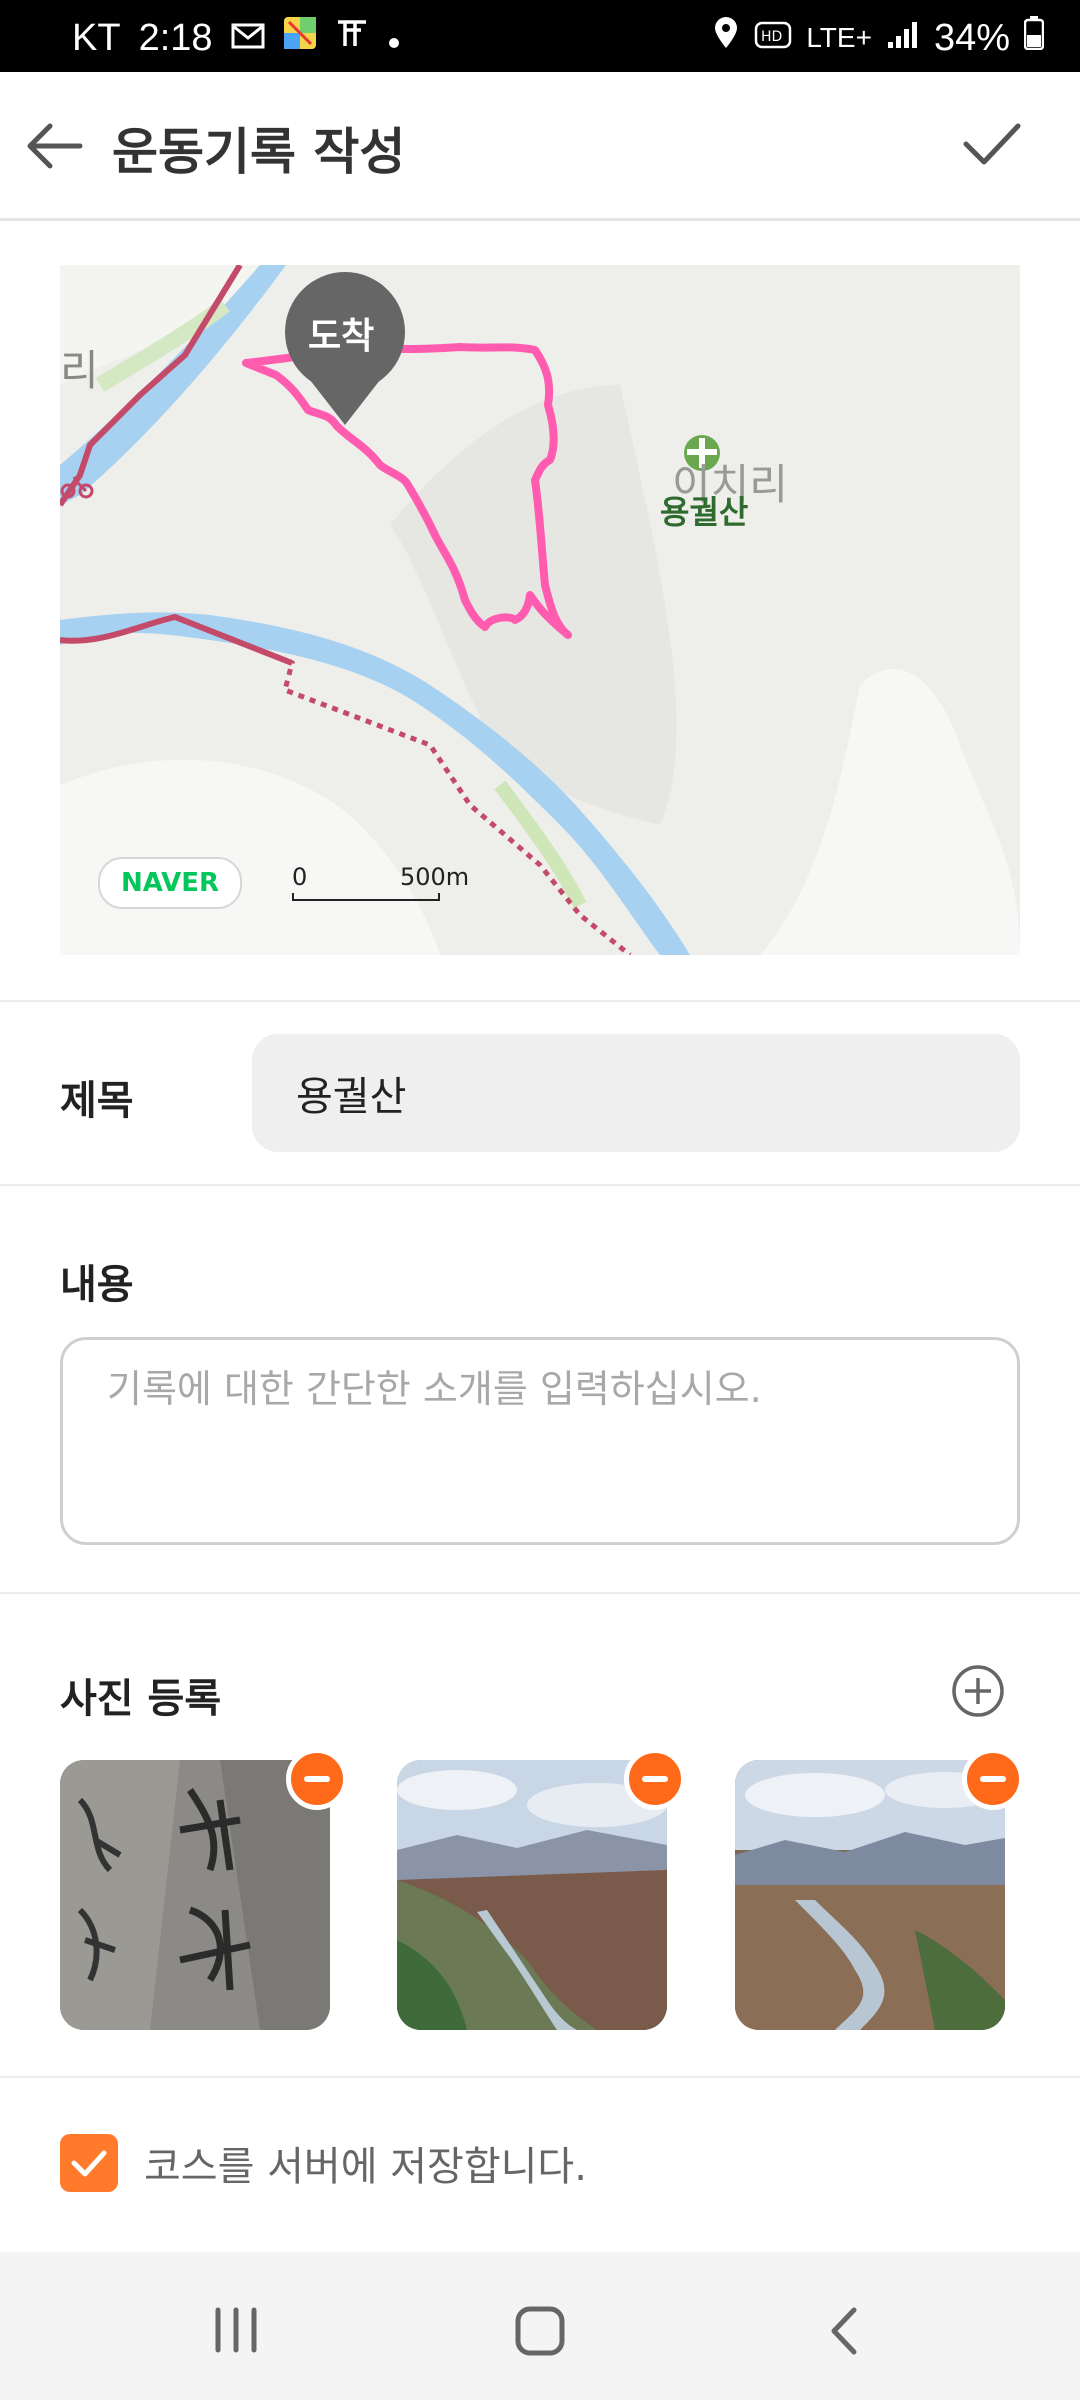  I want to click on recent-apps-icon, so click(236, 2330).